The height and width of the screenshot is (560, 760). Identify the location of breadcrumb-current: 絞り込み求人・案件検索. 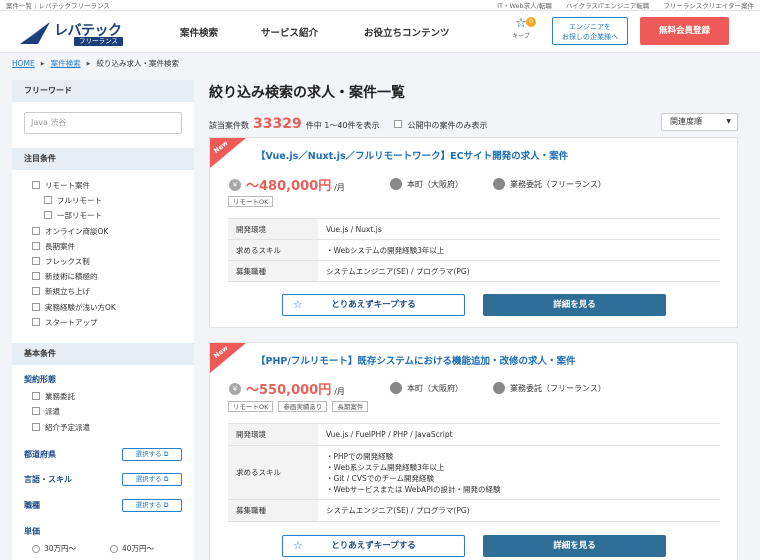
(137, 63).